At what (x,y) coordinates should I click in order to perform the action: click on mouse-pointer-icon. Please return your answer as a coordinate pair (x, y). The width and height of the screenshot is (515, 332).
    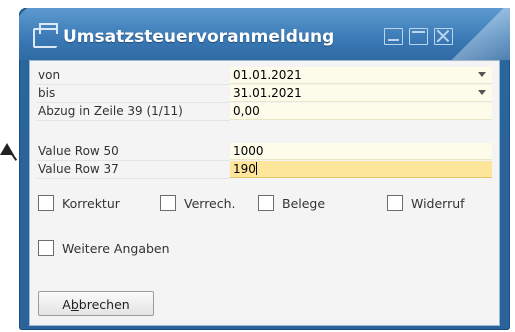
    Looking at the image, I should click on (7, 149).